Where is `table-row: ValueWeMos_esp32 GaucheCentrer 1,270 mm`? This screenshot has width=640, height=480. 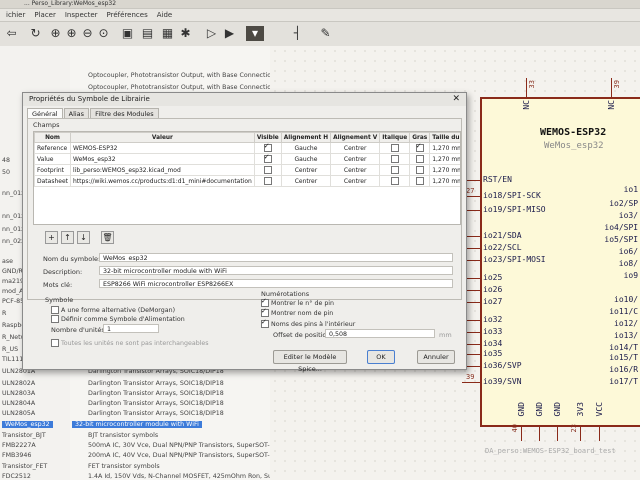 table-row: ValueWeMos_esp32 GaucheCentrer 1,270 mm is located at coordinates (247, 159).